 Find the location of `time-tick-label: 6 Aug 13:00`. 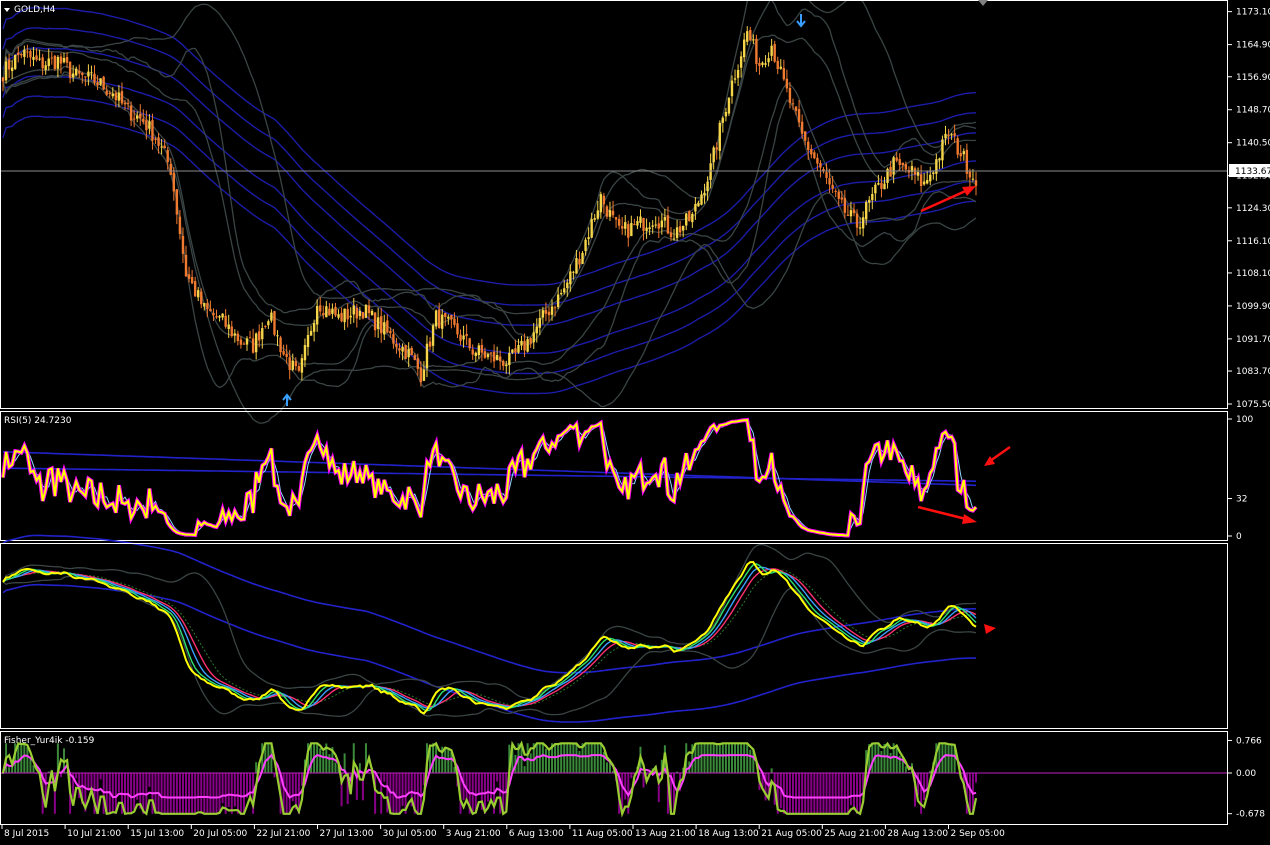

time-tick-label: 6 Aug 13:00 is located at coordinates (536, 834).